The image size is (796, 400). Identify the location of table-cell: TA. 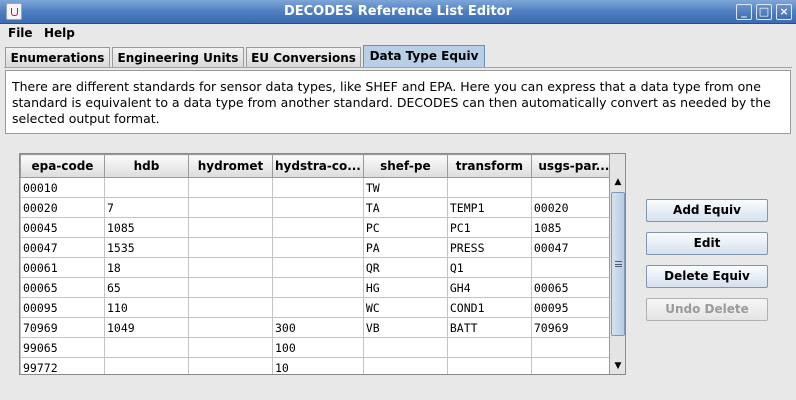
(405, 207).